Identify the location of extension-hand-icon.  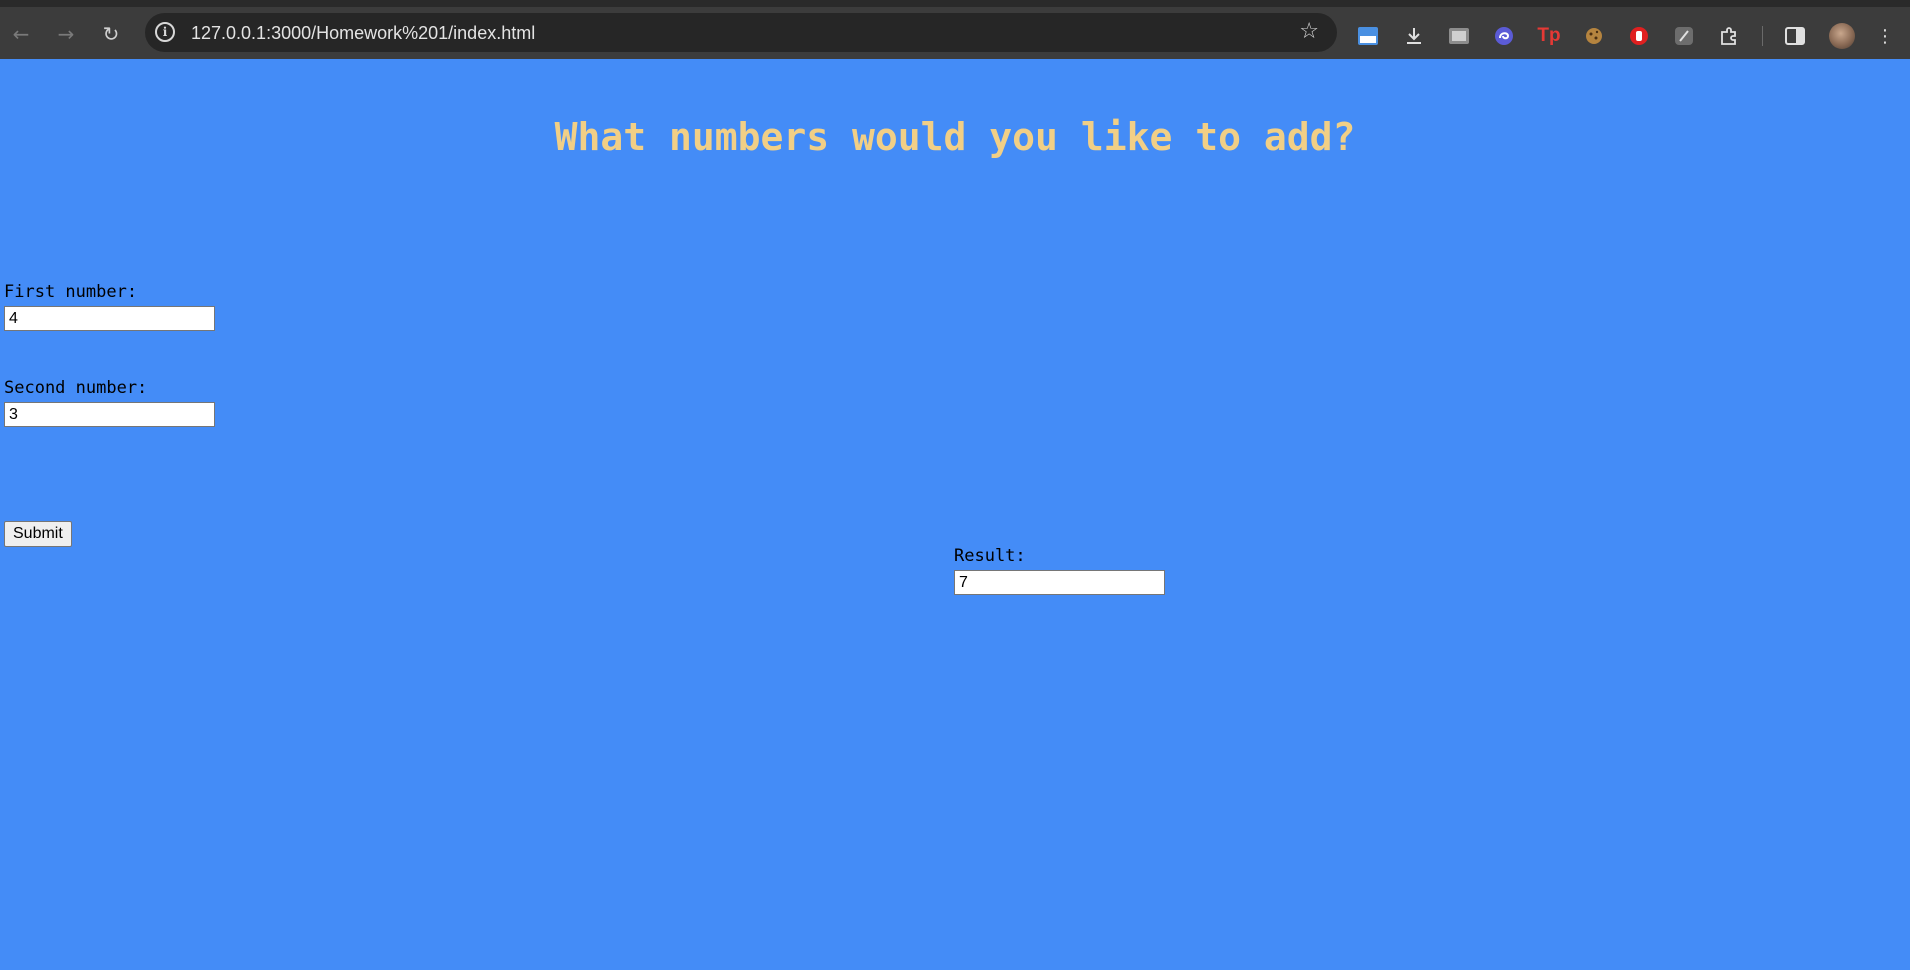
(1639, 36).